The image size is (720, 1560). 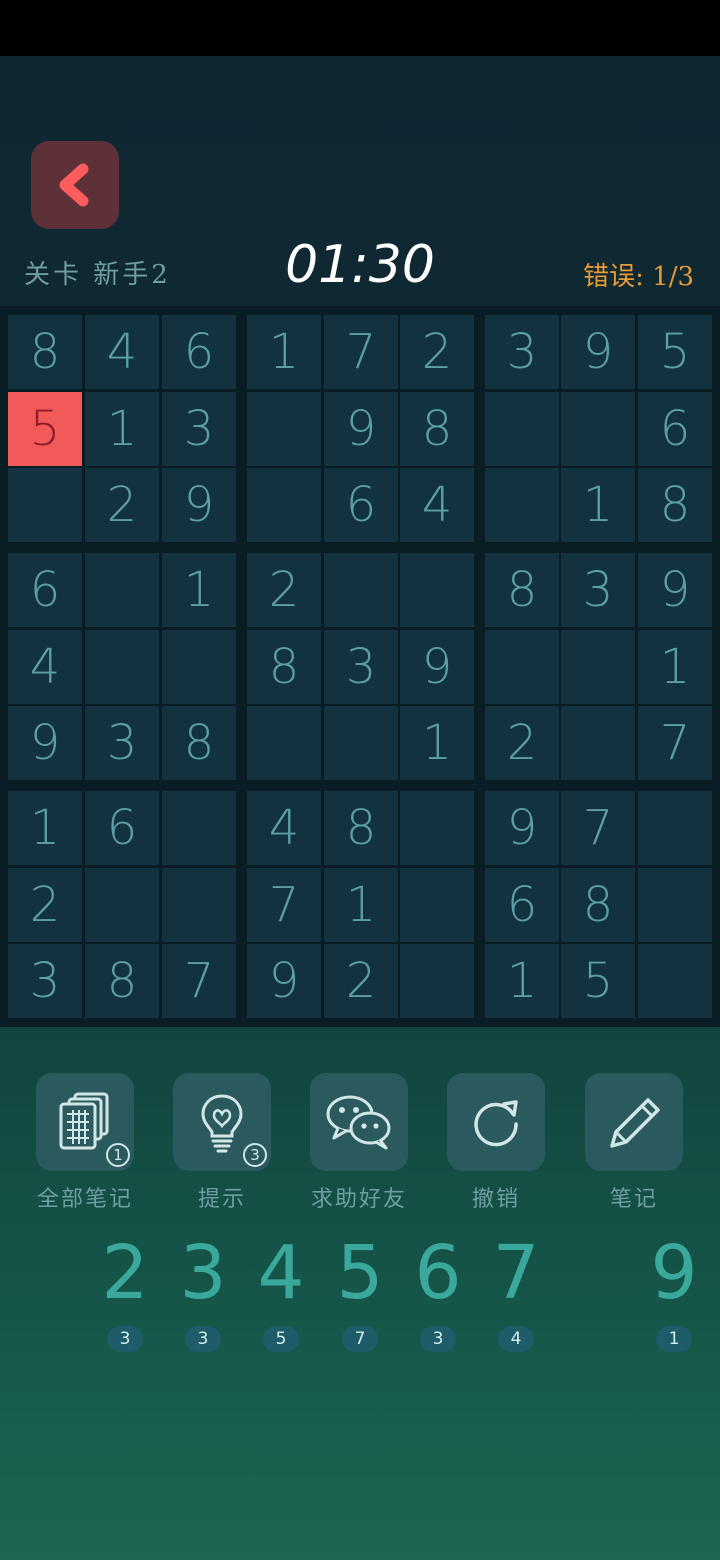 I want to click on sudoku-cell-r5c6: 9, so click(x=437, y=667).